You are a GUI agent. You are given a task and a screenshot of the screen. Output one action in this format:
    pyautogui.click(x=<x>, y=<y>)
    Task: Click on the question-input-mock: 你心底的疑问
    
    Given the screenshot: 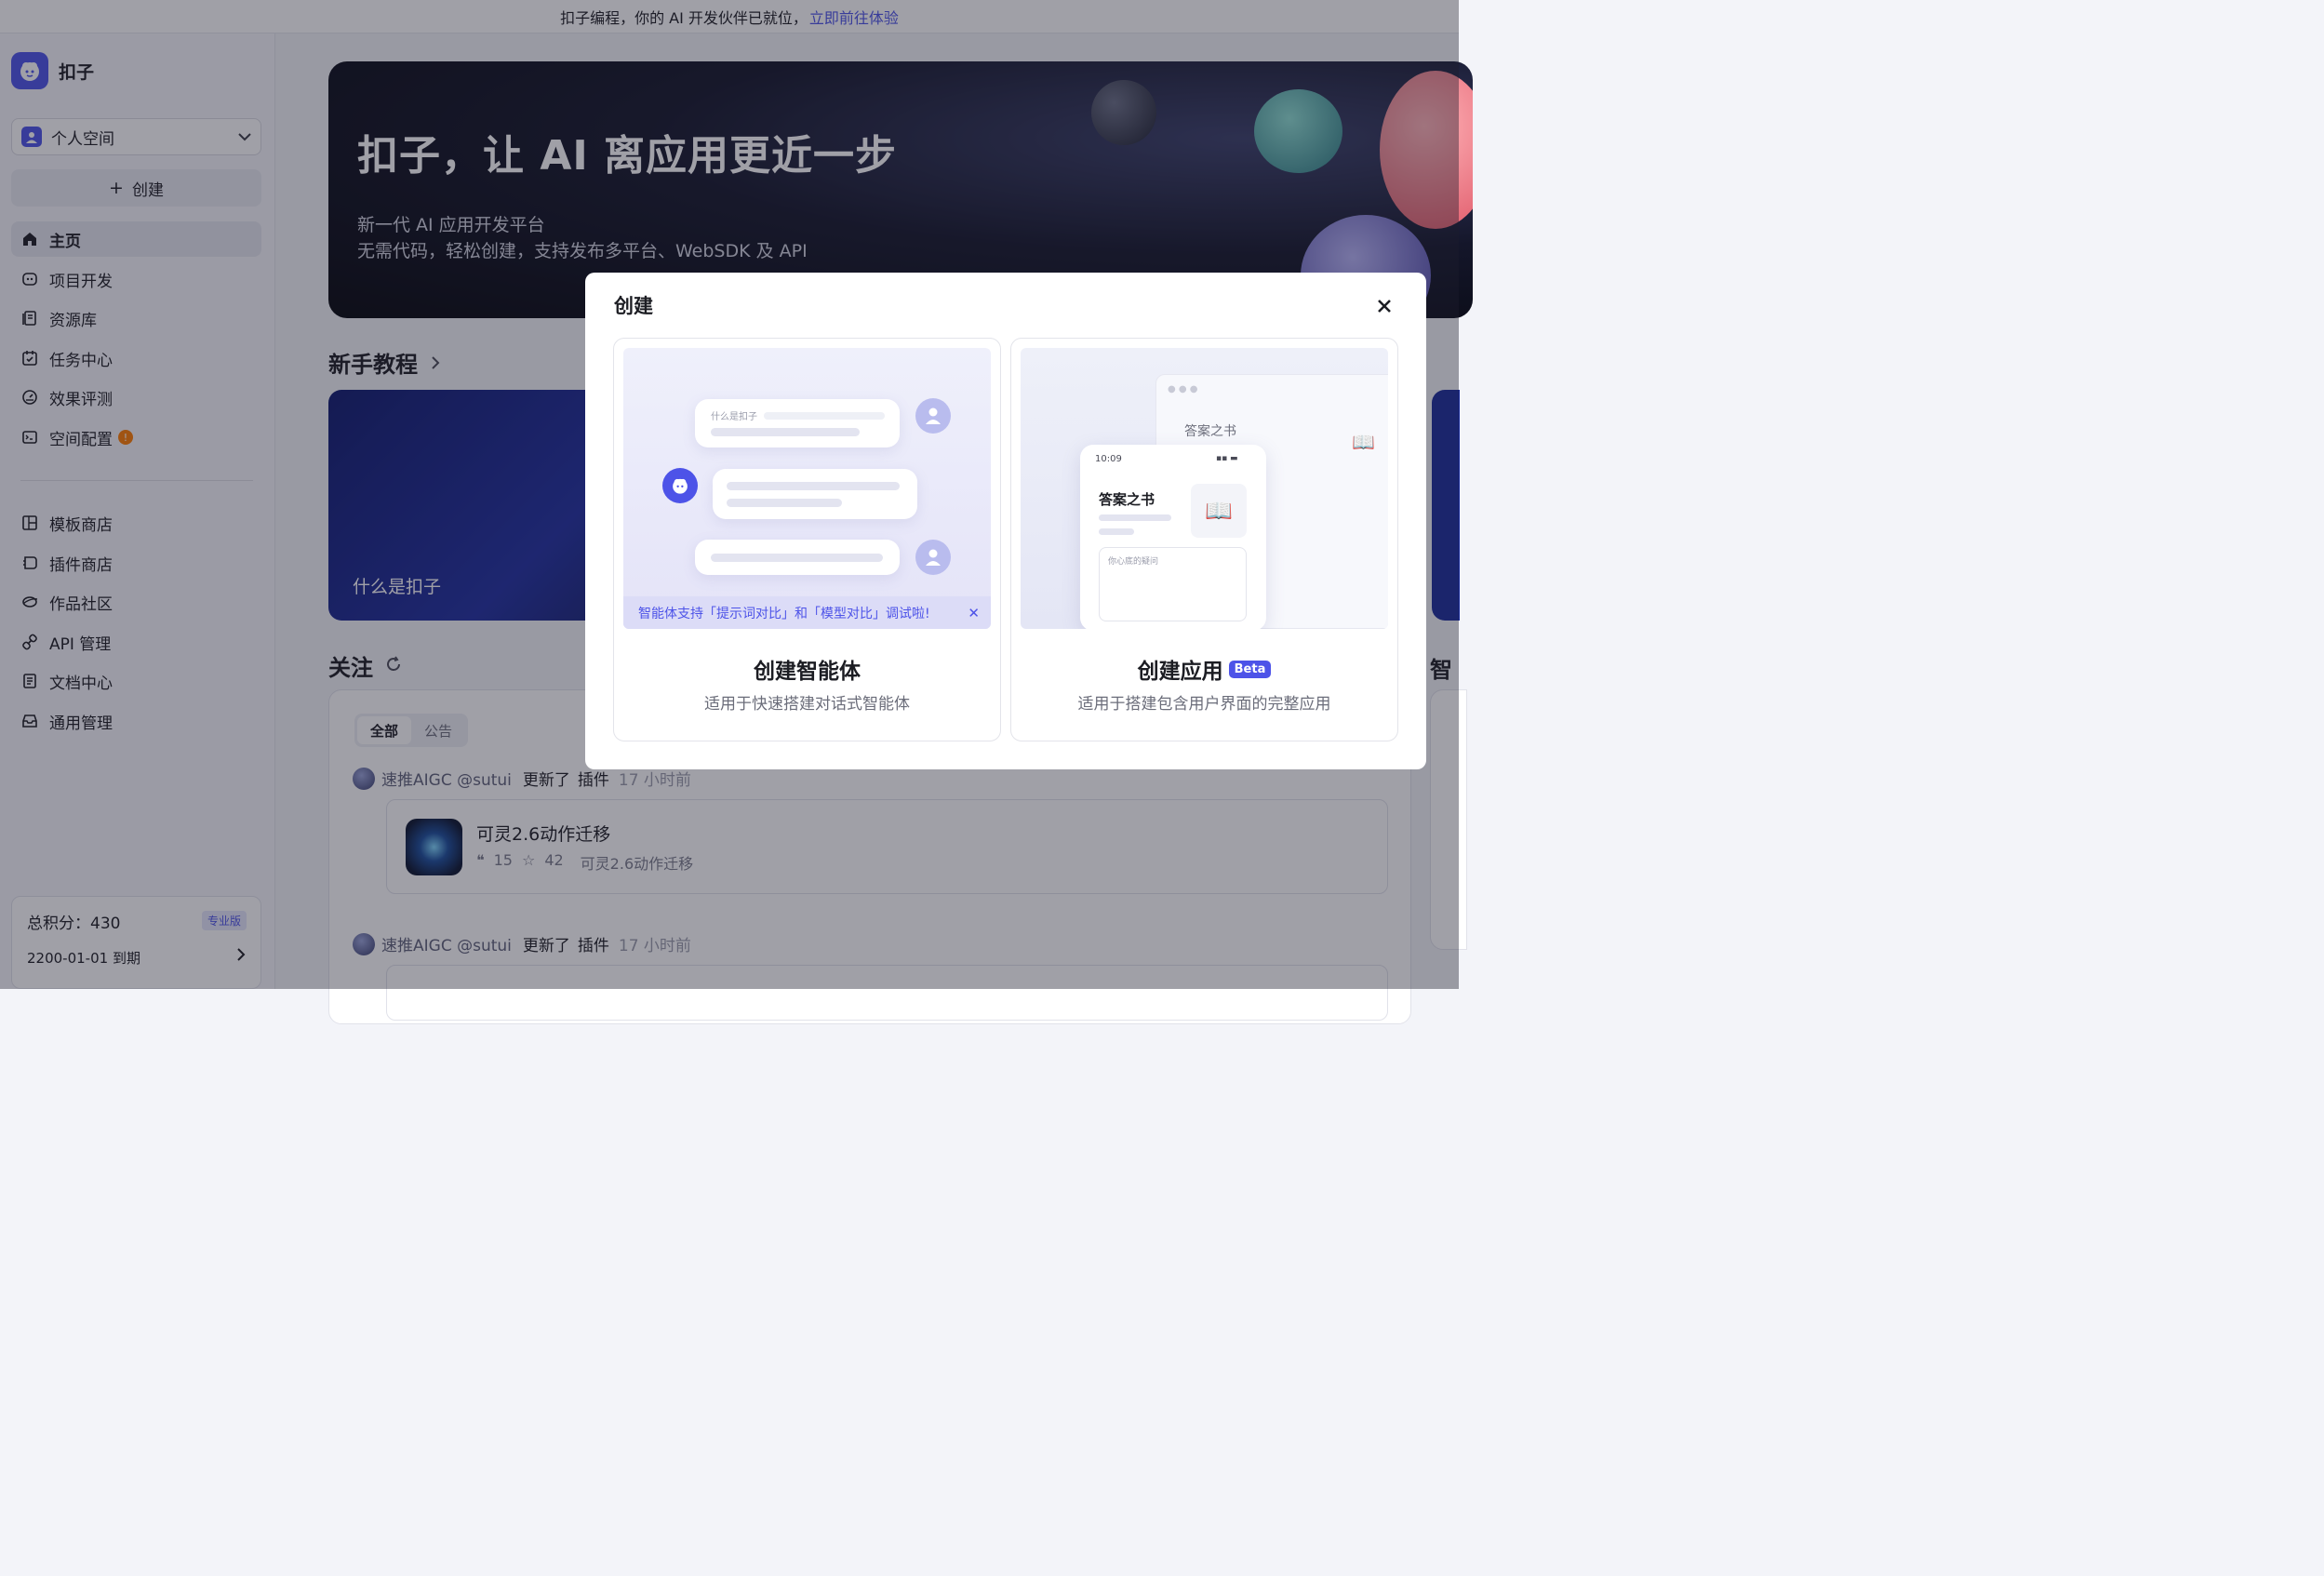 What is the action you would take?
    pyautogui.click(x=1173, y=584)
    